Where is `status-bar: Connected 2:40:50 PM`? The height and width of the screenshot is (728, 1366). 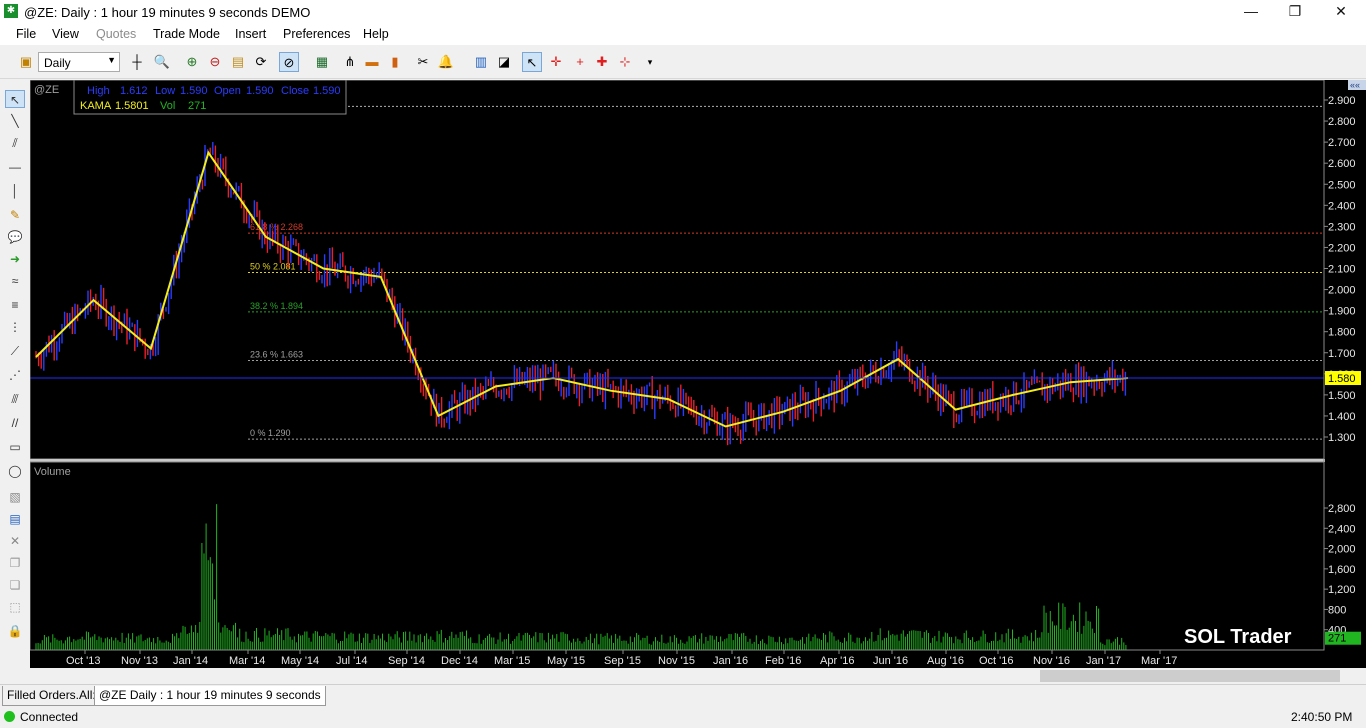 status-bar: Connected 2:40:50 PM is located at coordinates (683, 717).